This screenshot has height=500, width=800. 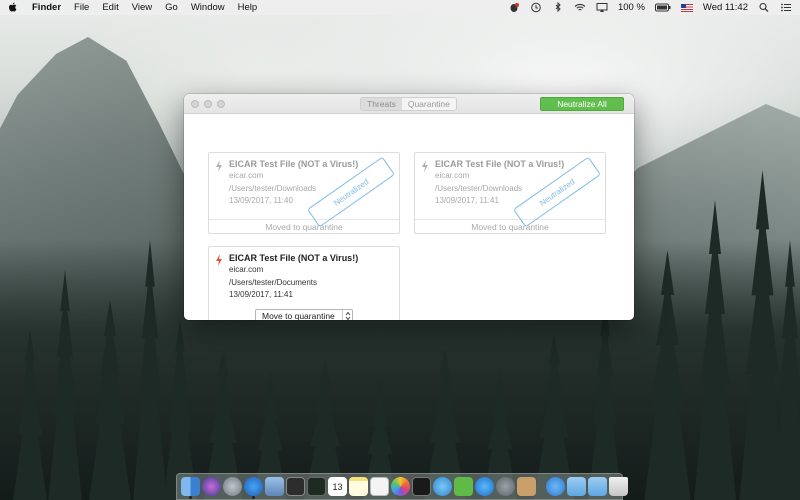 I want to click on preview-icon, so click(x=274, y=486).